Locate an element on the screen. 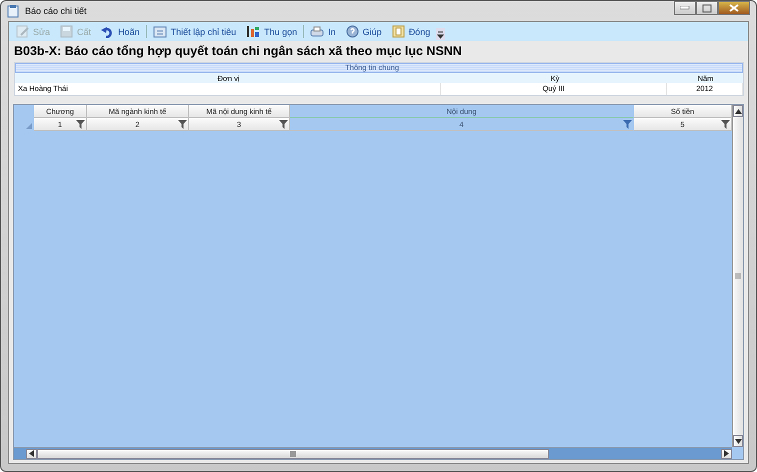 This screenshot has height=472, width=757. scroll-right-icon is located at coordinates (726, 453).